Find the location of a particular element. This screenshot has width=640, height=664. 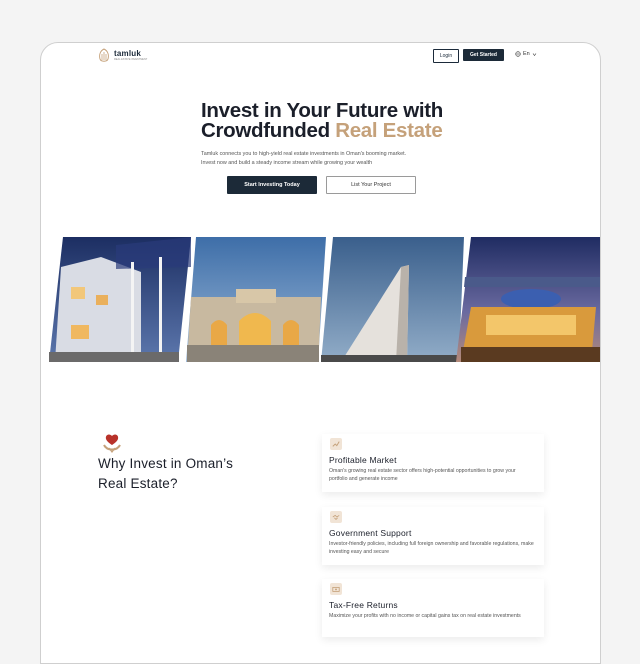

logo-name: tamluk is located at coordinates (127, 54).